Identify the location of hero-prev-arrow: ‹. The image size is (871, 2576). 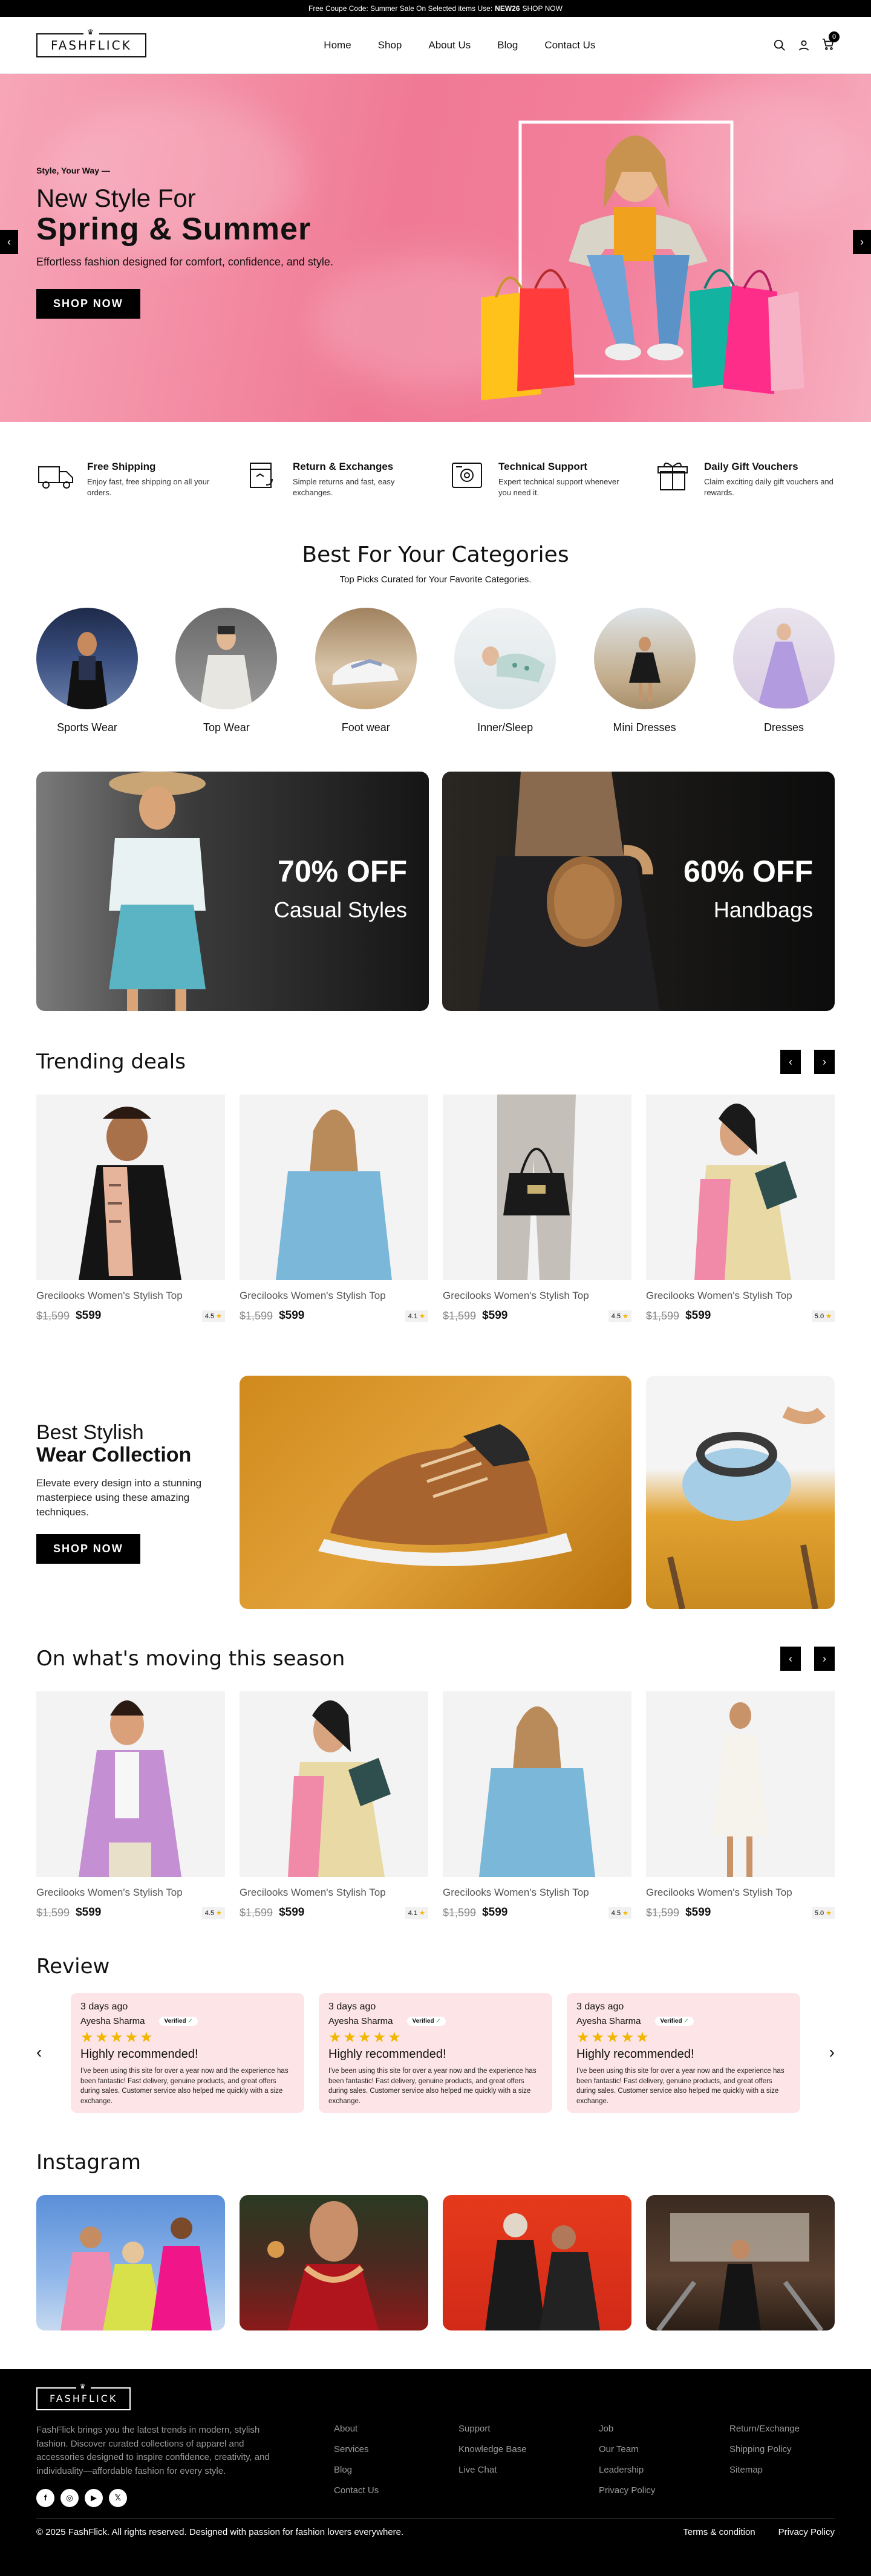
(9, 242).